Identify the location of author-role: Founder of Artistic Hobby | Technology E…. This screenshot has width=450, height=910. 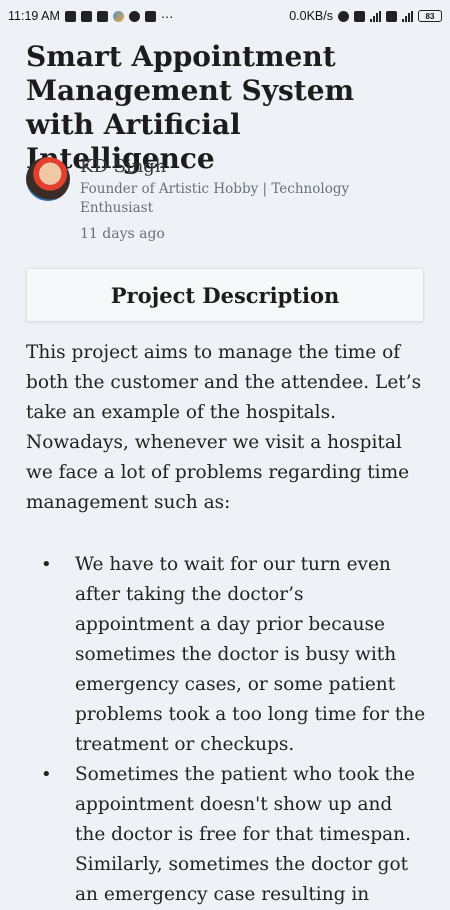
(215, 198).